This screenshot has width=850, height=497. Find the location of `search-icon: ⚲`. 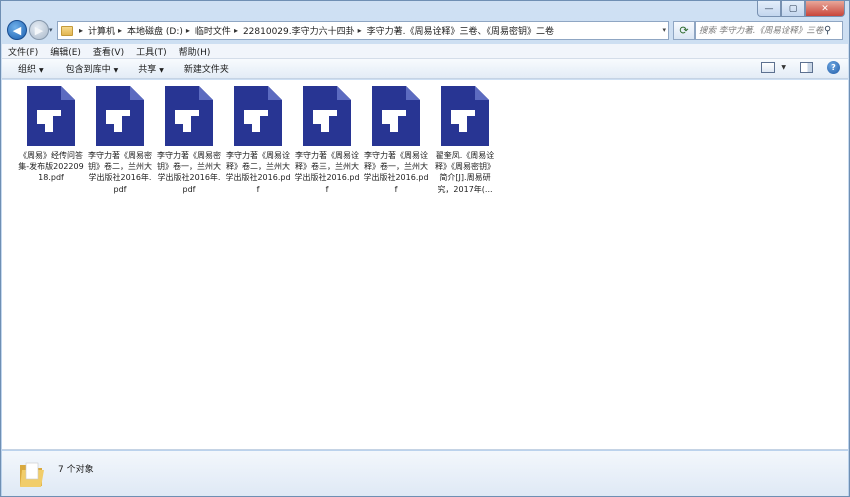

search-icon: ⚲ is located at coordinates (827, 30).